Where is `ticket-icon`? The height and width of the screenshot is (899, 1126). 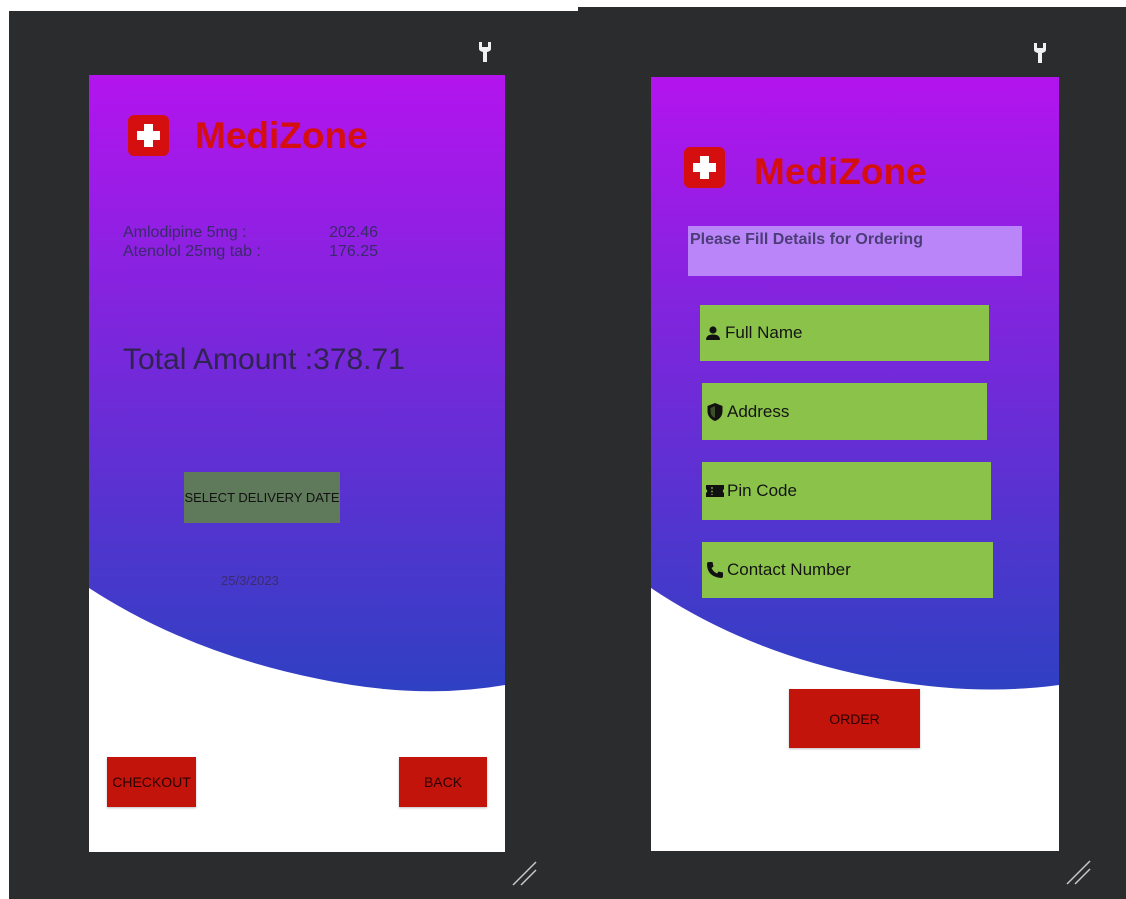 ticket-icon is located at coordinates (715, 491).